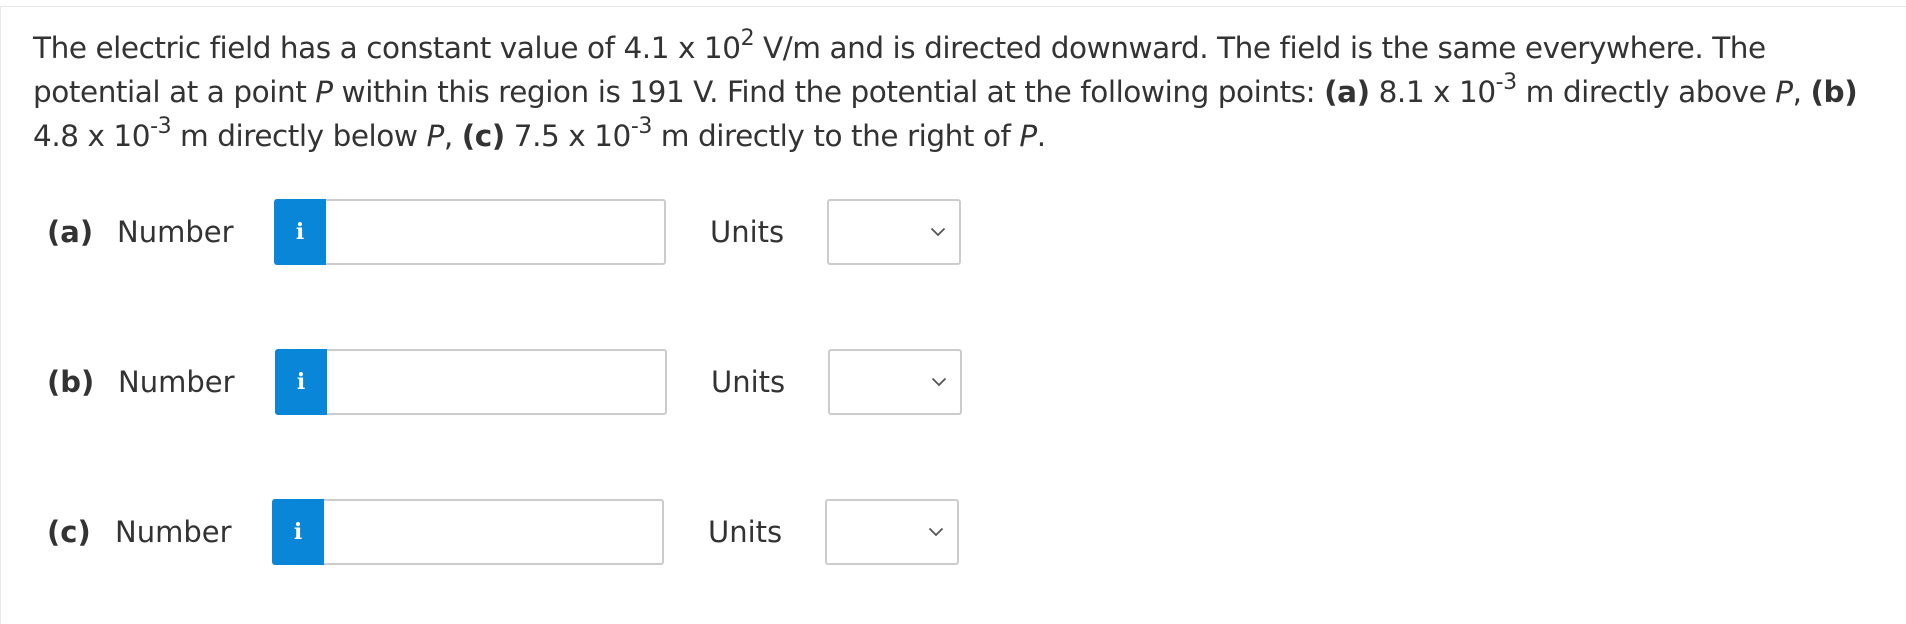 The width and height of the screenshot is (1906, 624). What do you see at coordinates (1506, 83) in the screenshot?
I see `part-a-exponent: -3` at bounding box center [1506, 83].